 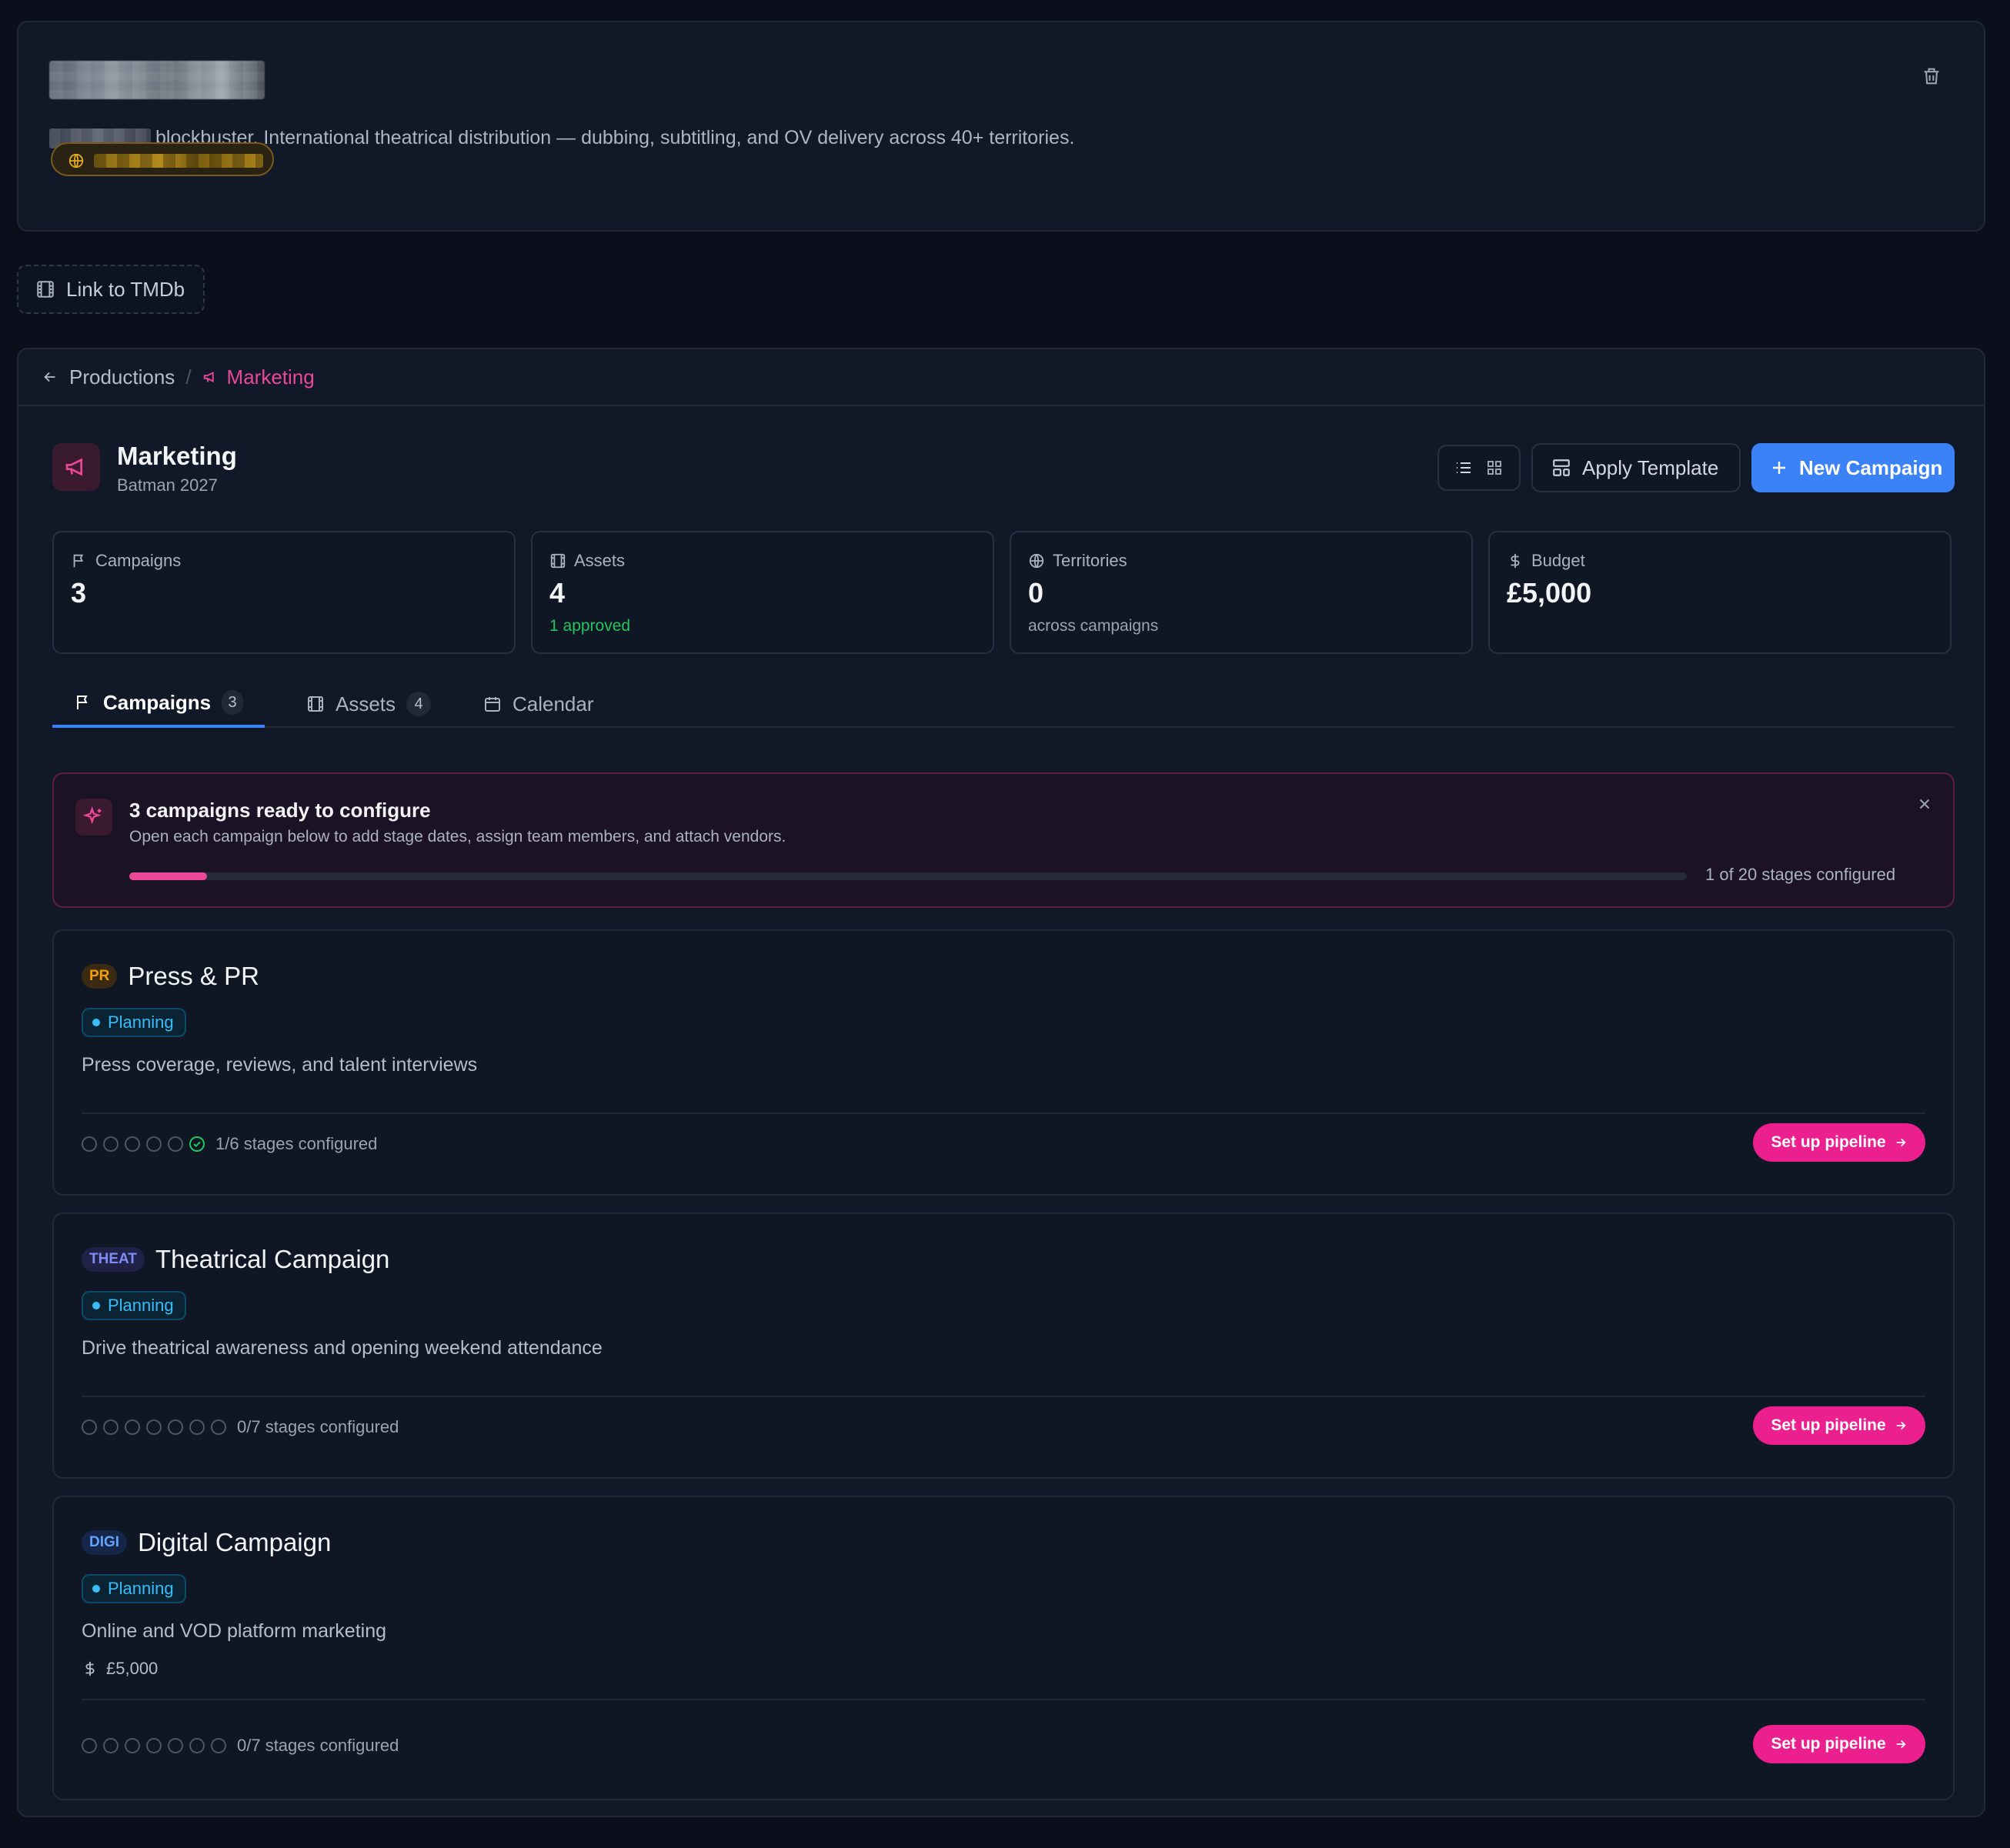 What do you see at coordinates (908, 876) in the screenshot?
I see `banner-progress-track` at bounding box center [908, 876].